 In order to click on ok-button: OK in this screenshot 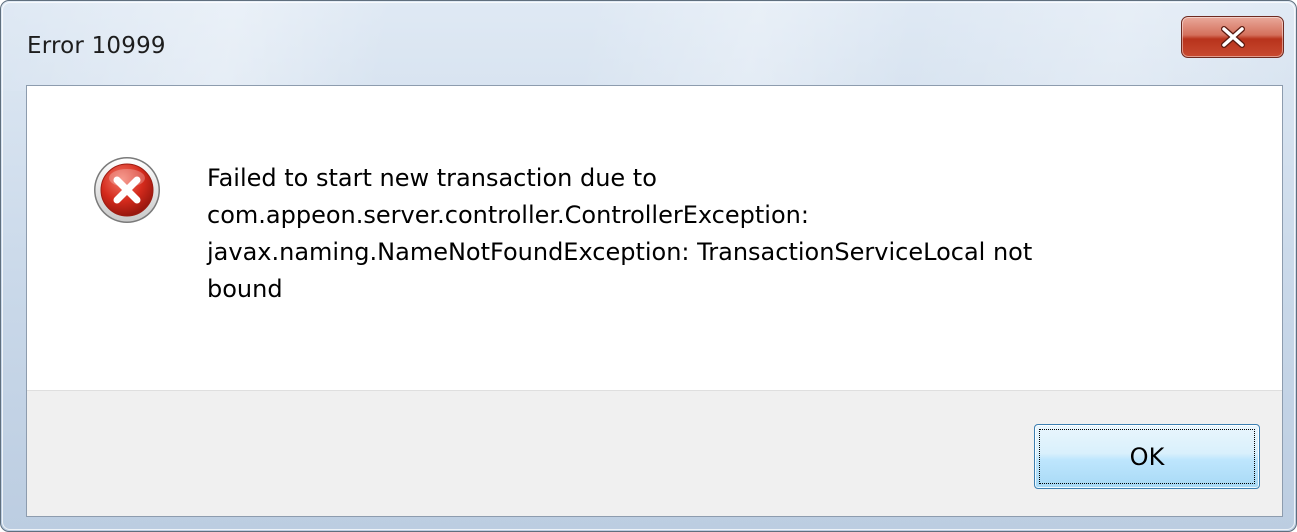, I will do `click(1147, 456)`.